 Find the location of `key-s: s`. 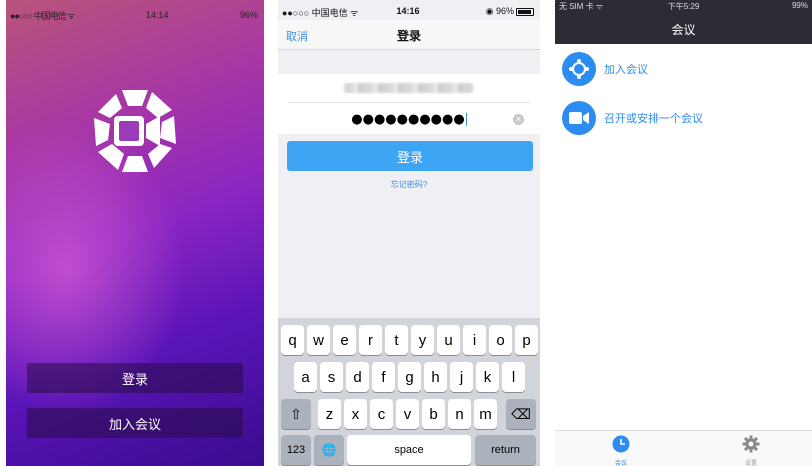

key-s: s is located at coordinates (331, 377).